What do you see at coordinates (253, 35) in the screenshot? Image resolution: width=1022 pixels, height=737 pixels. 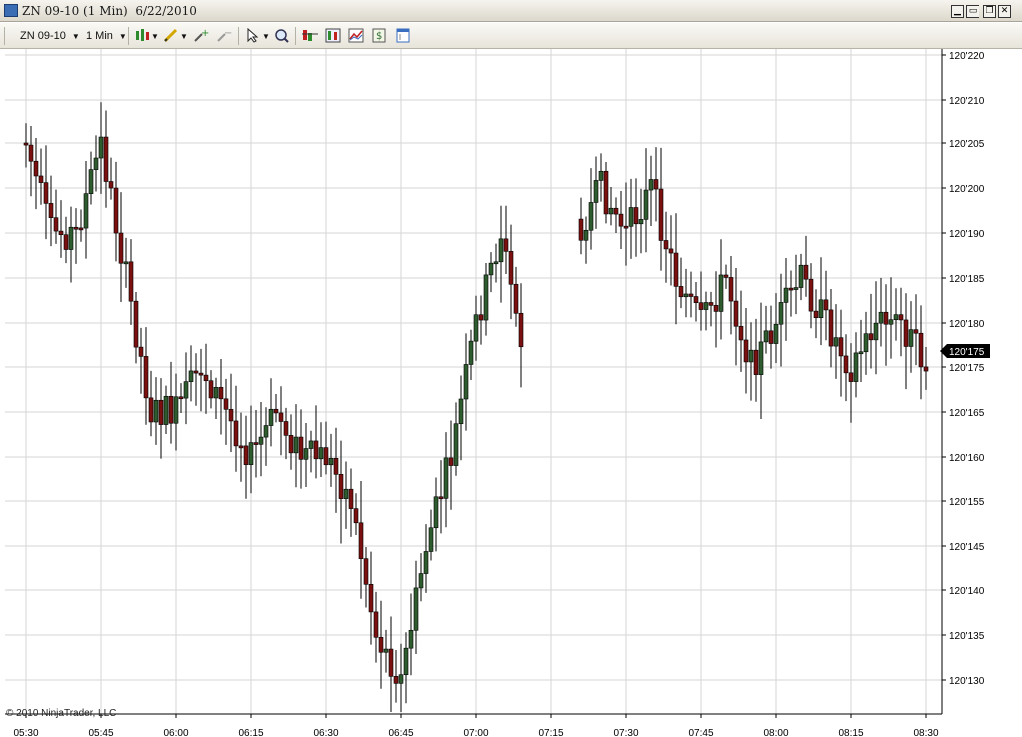 I see `cursor-icon` at bounding box center [253, 35].